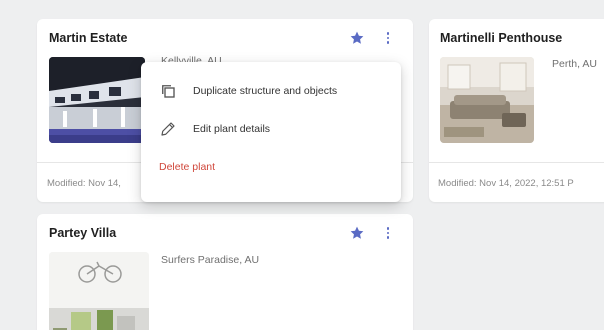  What do you see at coordinates (187, 167) in the screenshot?
I see `menu-item-label: Delete plant` at bounding box center [187, 167].